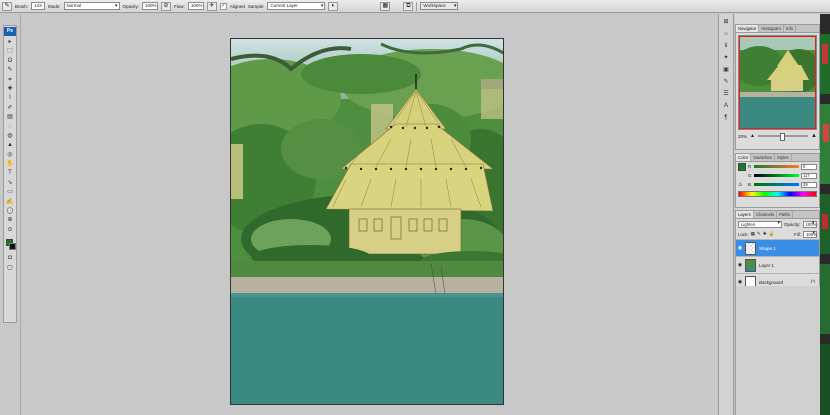  What do you see at coordinates (809, 224) in the screenshot?
I see `layer-opacity-field: 100%` at bounding box center [809, 224].